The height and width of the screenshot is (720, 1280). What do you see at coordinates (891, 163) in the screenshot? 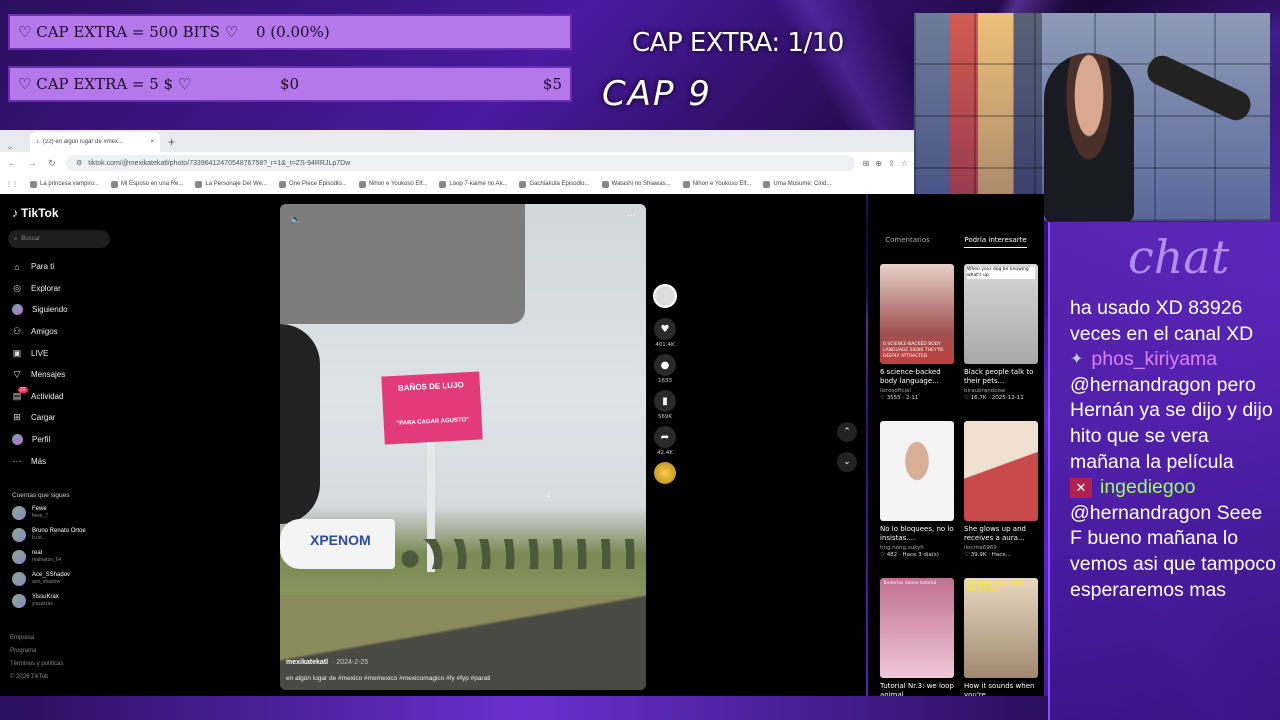
I see `share-icon: ⇪` at bounding box center [891, 163].